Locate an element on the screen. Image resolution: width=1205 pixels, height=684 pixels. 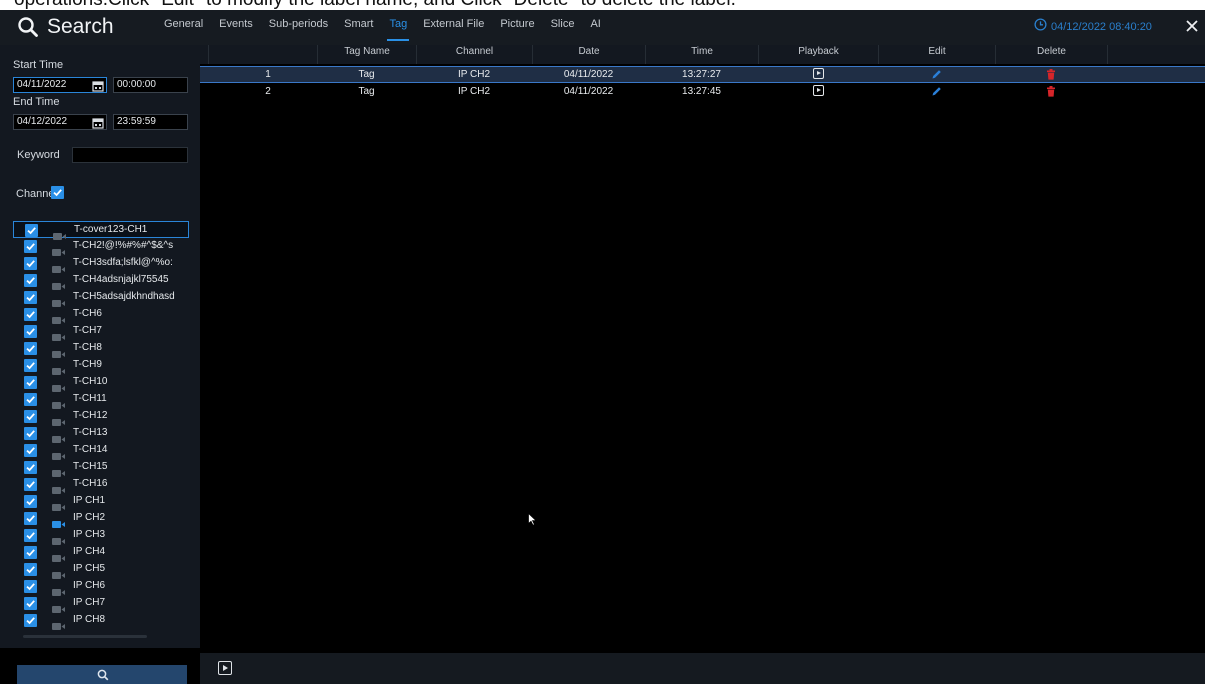
channel-item: IP CH7 is located at coordinates (101, 604).